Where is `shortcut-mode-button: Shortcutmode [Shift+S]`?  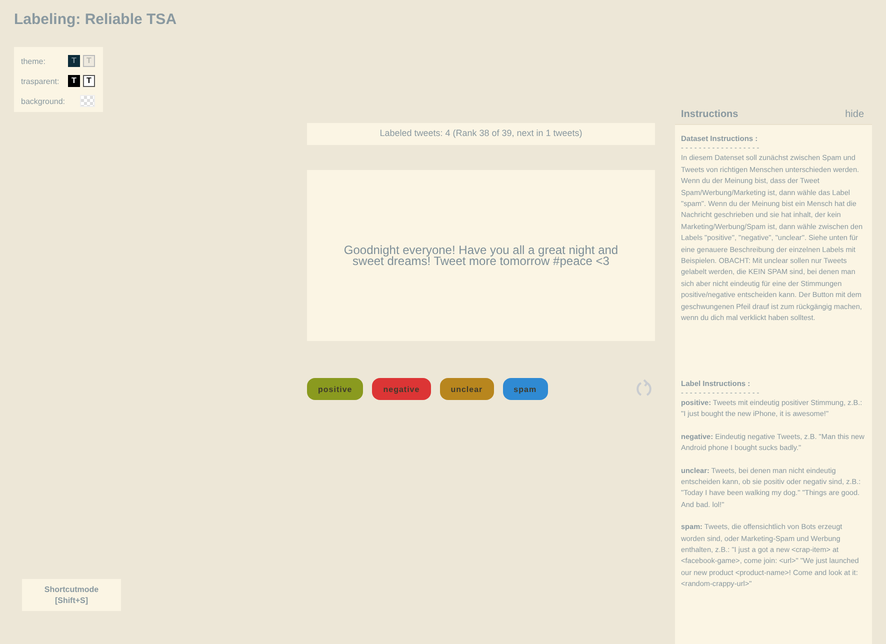
shortcut-mode-button: Shortcutmode [Shift+S] is located at coordinates (71, 595).